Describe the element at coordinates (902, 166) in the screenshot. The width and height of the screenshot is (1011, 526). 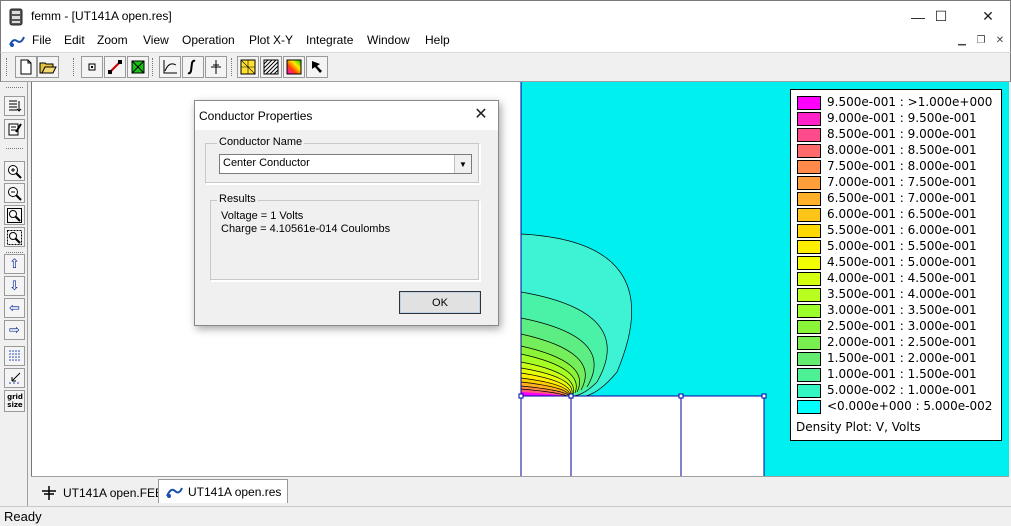
I see `legend-label: 7.500e-001 : 8.000e-001` at that location.